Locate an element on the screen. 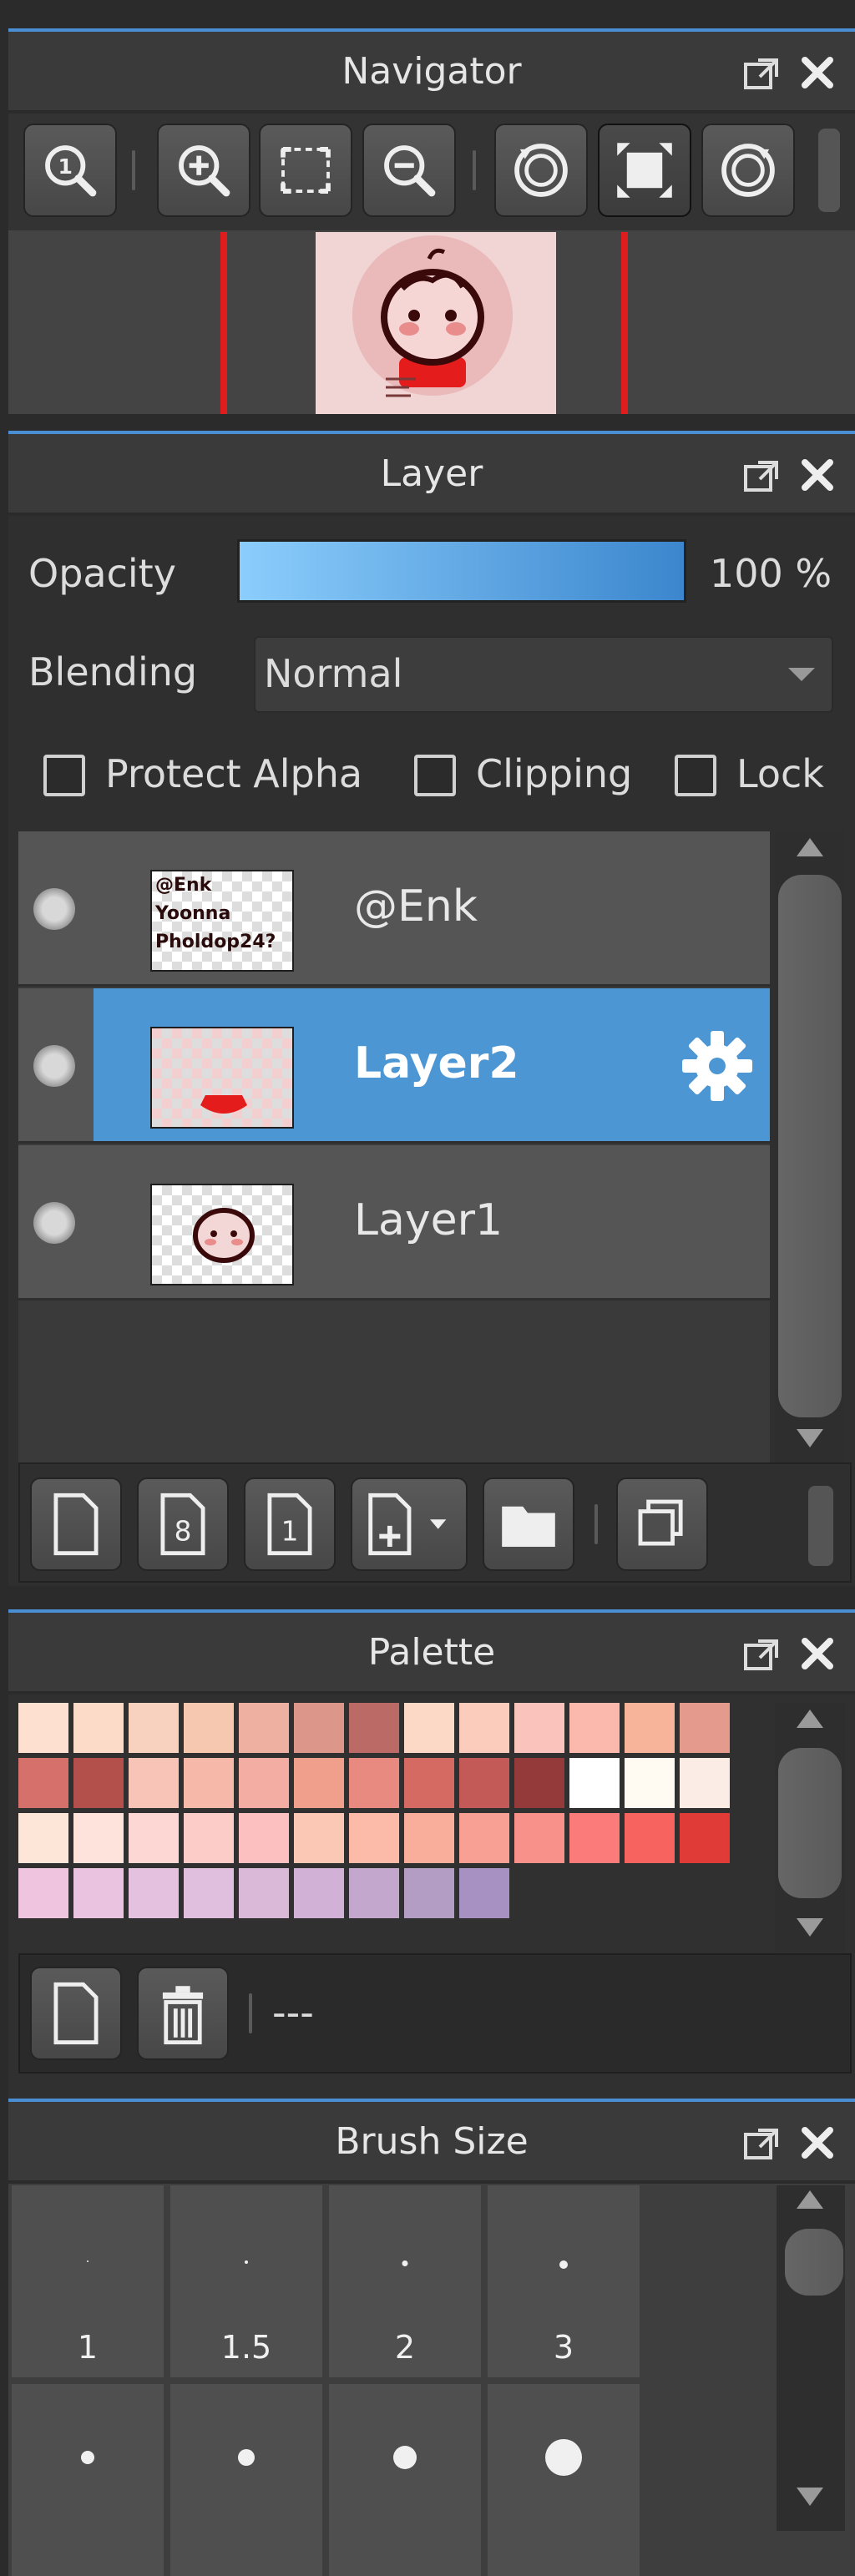  new-layer-button is located at coordinates (76, 1524).